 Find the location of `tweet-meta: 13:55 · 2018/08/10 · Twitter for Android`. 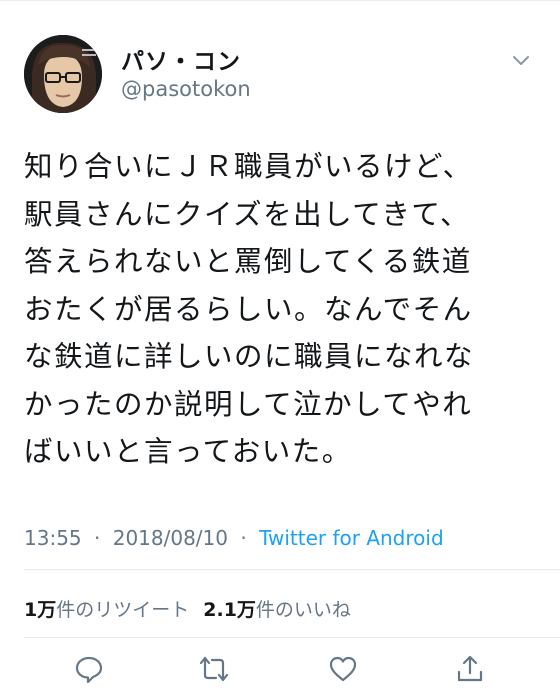

tweet-meta: 13:55 · 2018/08/10 · Twitter for Android is located at coordinates (234, 538).